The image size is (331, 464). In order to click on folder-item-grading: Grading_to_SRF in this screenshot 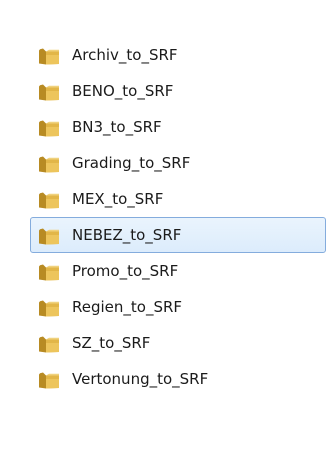, I will do `click(178, 163)`.